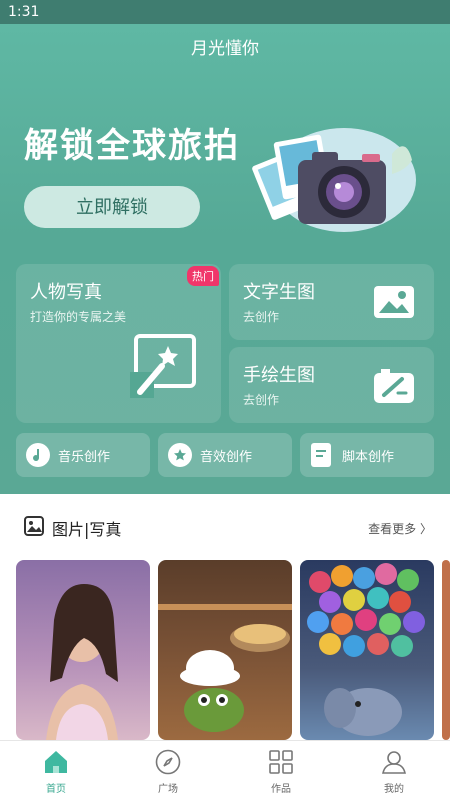  I want to click on unlock-button: 立即解锁, so click(112, 207).